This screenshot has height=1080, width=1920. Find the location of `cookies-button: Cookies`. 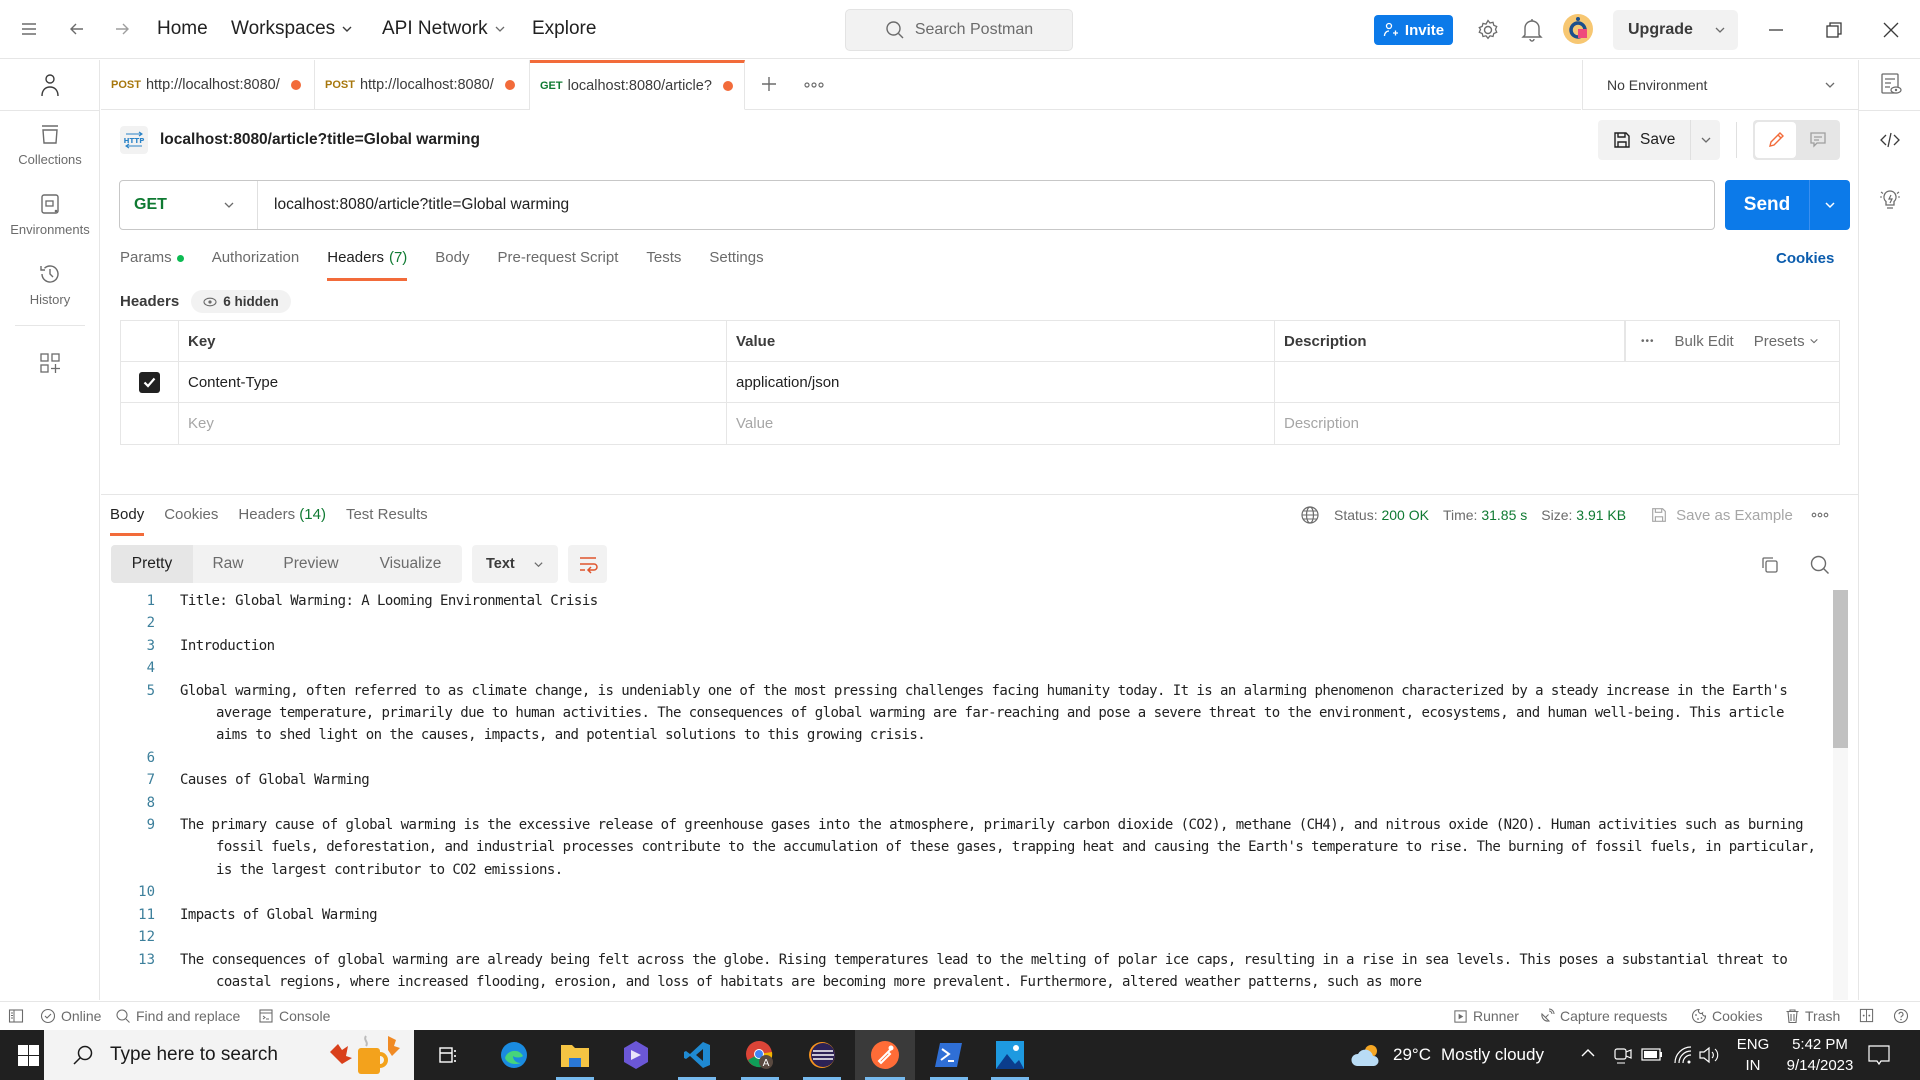

cookies-button: Cookies is located at coordinates (1727, 1016).